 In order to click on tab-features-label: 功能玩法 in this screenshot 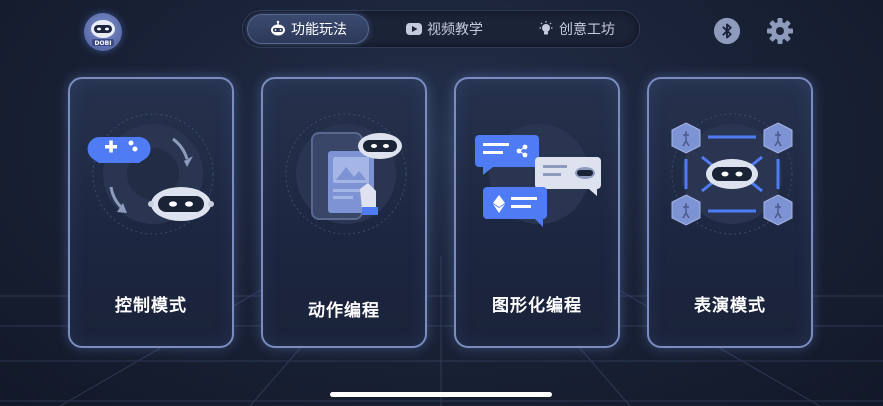, I will do `click(319, 30)`.